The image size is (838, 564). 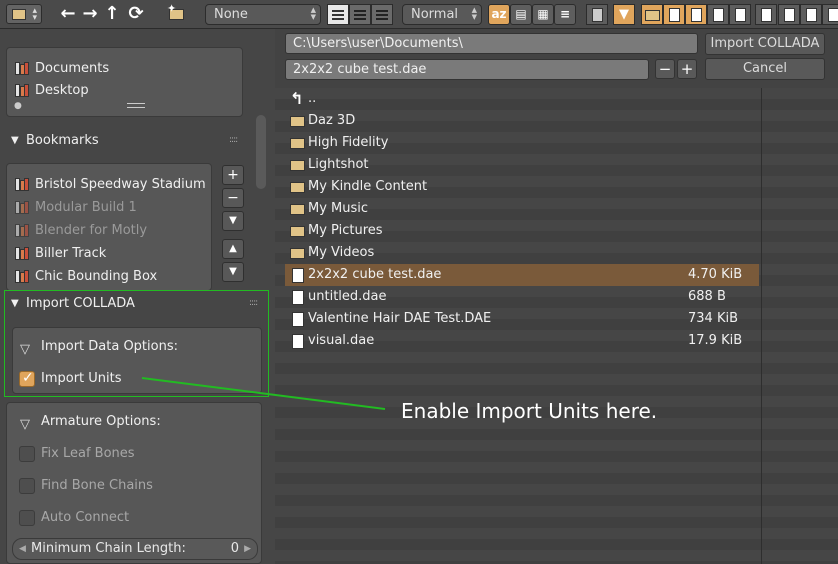 I want to click on system-item-label: Desktop, so click(x=62, y=90).